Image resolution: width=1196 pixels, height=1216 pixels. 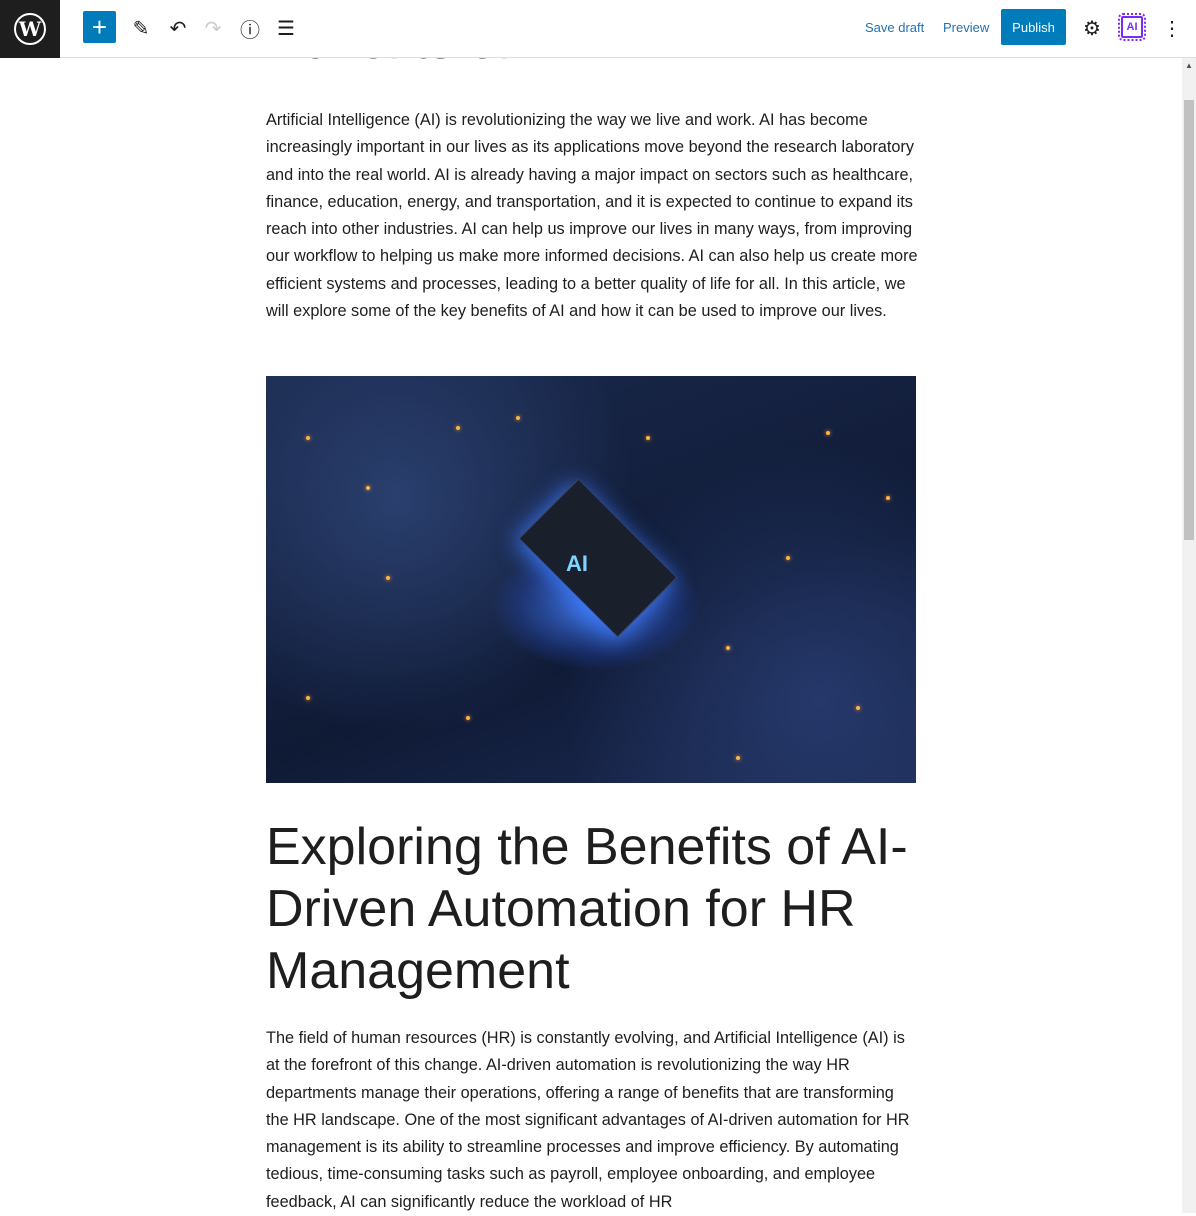 What do you see at coordinates (1189, 320) in the screenshot?
I see `scrollbar-thumb` at bounding box center [1189, 320].